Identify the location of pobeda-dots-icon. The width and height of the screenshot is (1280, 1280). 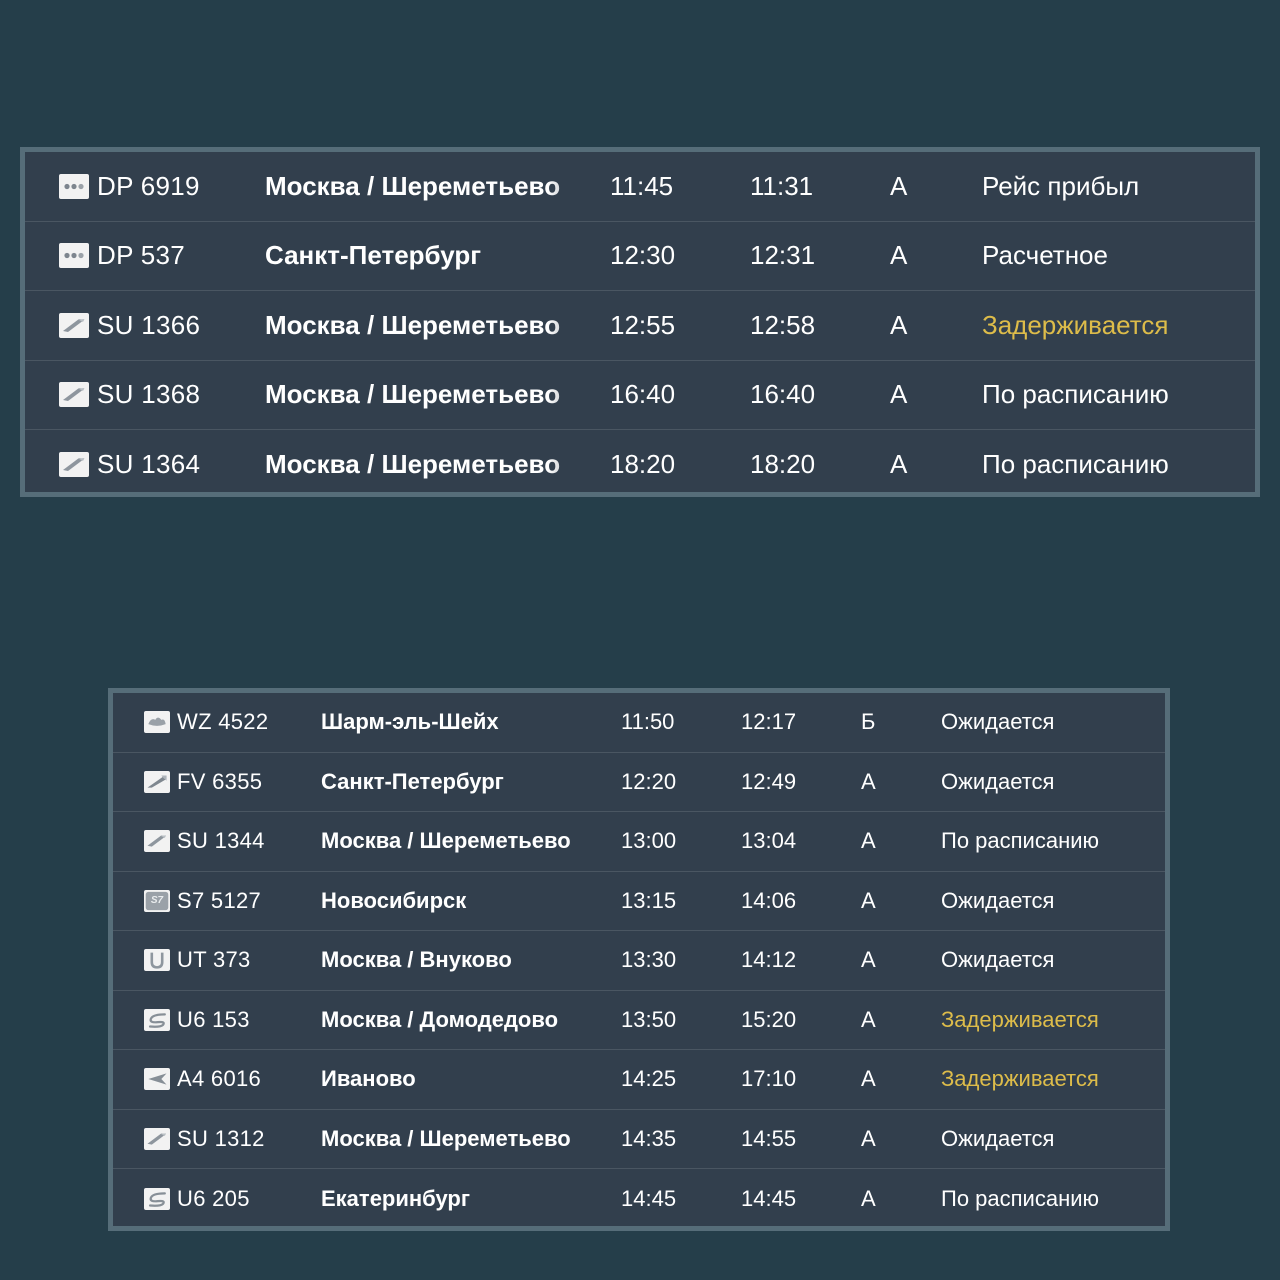
(74, 256).